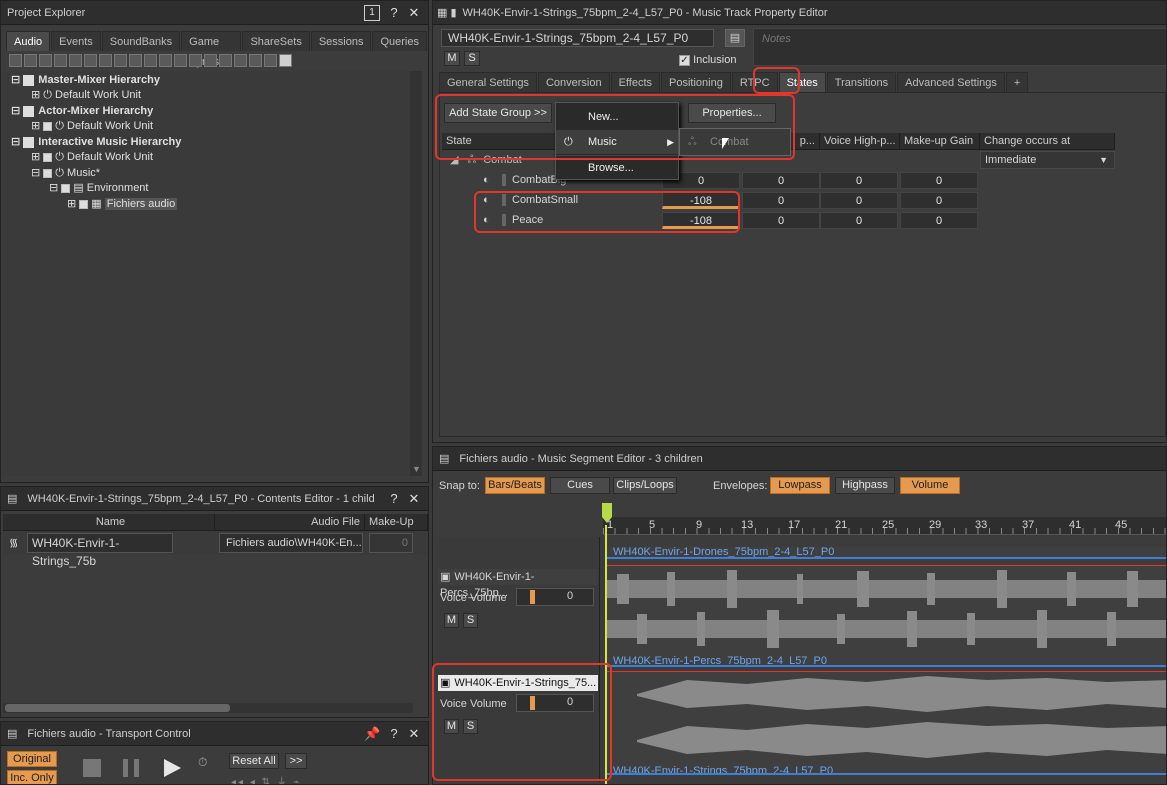  Describe the element at coordinates (99, 188) in the screenshot. I see `tree-item-environment: ⊟ ▤ Environment` at that location.